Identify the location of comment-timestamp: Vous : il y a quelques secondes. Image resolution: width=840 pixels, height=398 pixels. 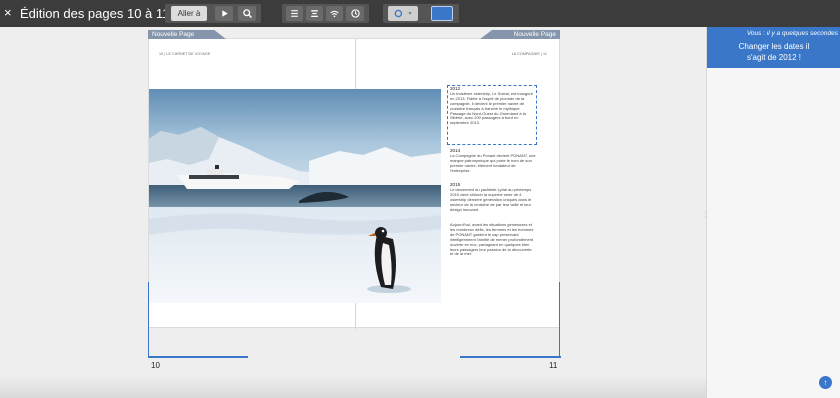
(792, 33).